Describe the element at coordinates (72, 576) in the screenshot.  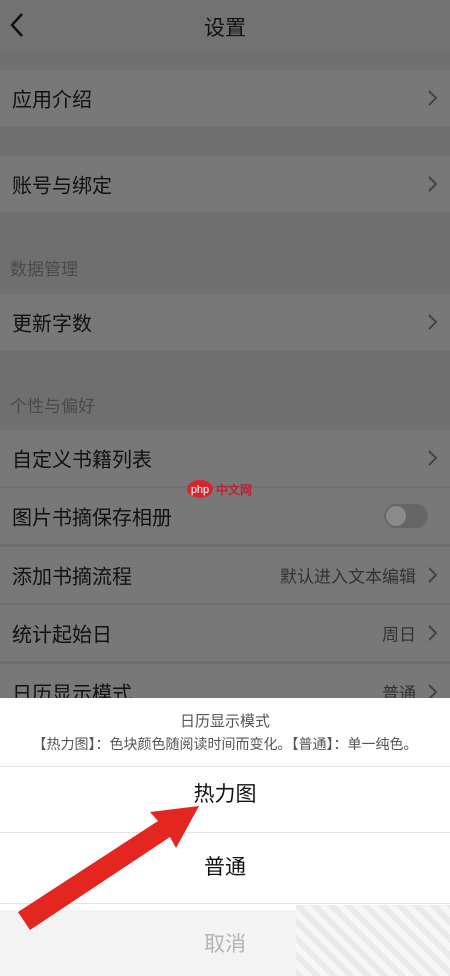
I see `row-label: 添加书摘流程` at that location.